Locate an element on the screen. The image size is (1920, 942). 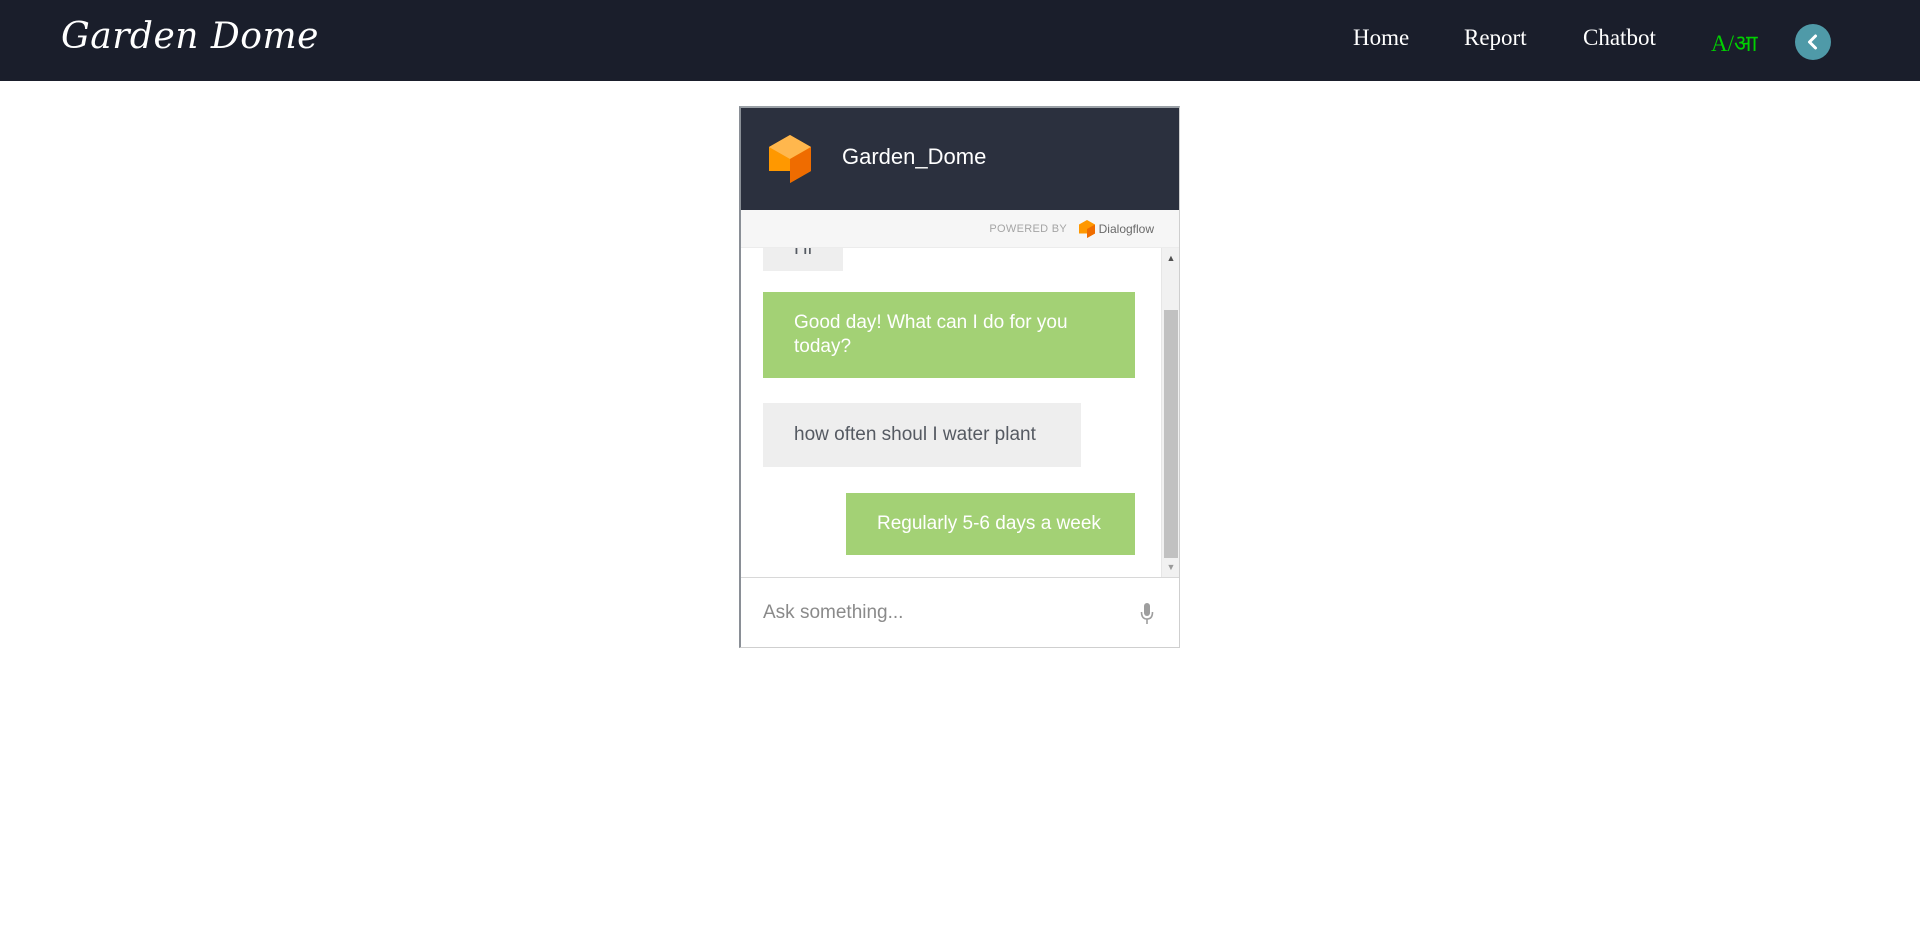
brand-logo-text: Garden Dome is located at coordinates (190, 36).